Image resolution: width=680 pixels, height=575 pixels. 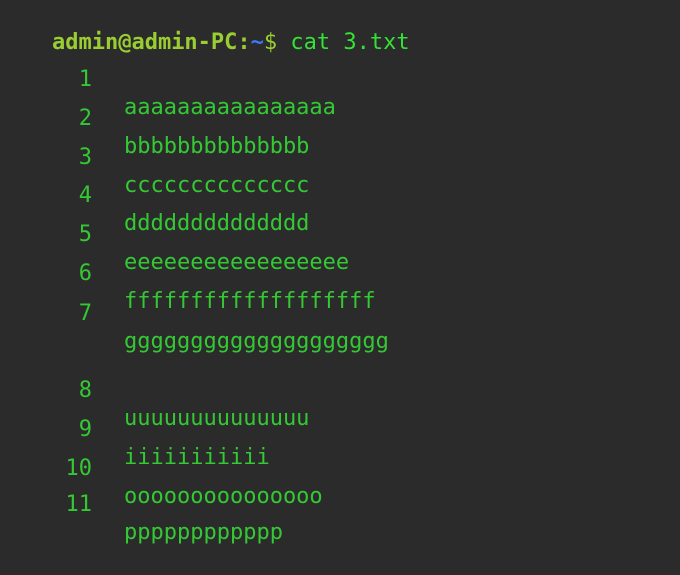 I want to click on line-text: pppppppppppp, so click(x=203, y=532).